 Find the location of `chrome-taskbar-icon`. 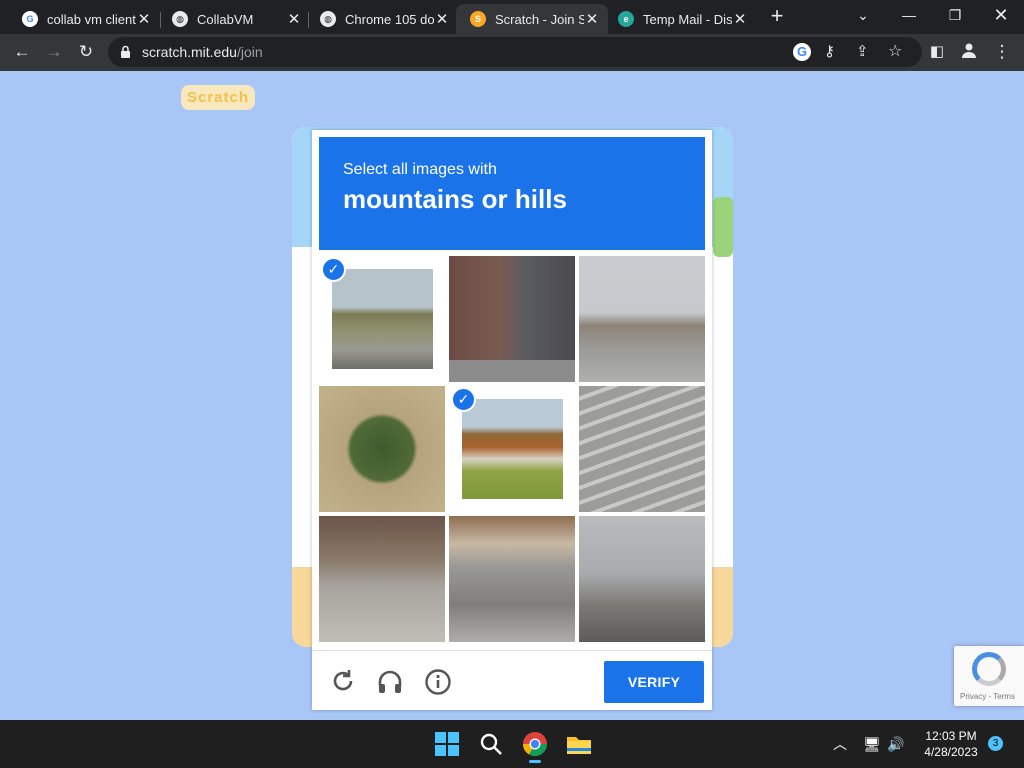

chrome-taskbar-icon is located at coordinates (535, 745).